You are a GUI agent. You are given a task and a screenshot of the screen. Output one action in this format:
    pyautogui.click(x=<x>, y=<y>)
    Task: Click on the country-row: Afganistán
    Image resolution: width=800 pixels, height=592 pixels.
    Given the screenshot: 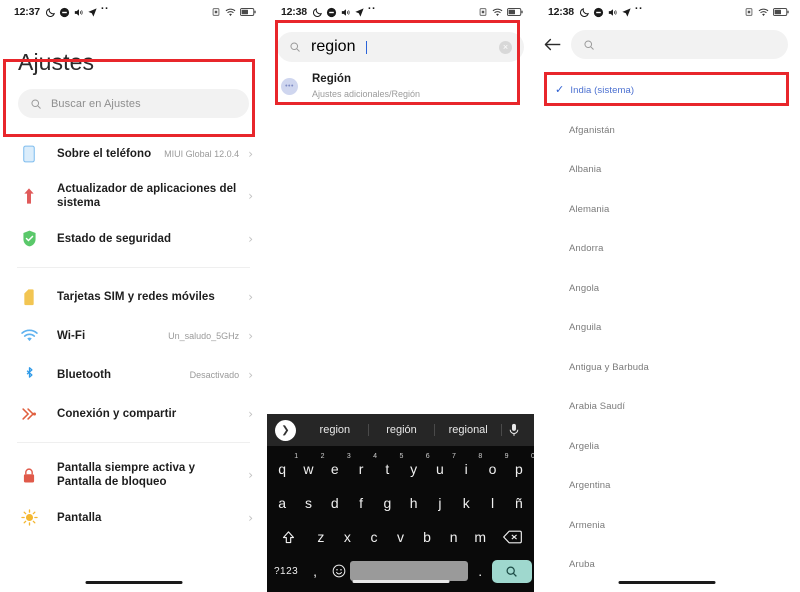 What is the action you would take?
    pyautogui.click(x=667, y=131)
    